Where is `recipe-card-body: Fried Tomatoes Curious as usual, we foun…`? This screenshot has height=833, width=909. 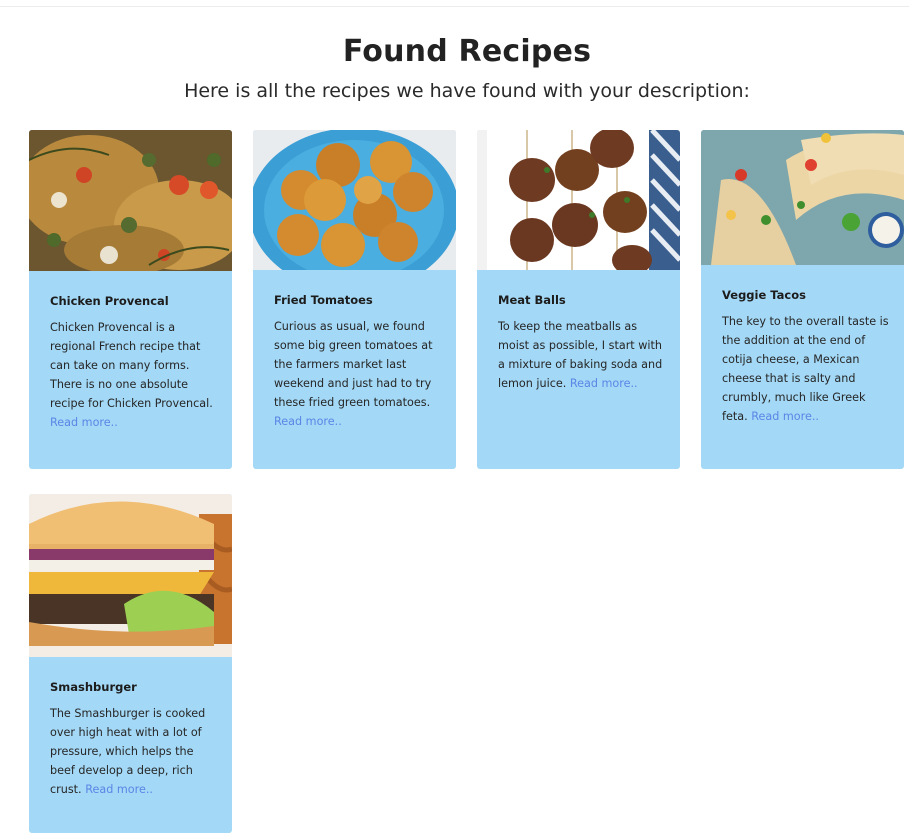 recipe-card-body: Fried Tomatoes Curious as usual, we foun… is located at coordinates (358, 362).